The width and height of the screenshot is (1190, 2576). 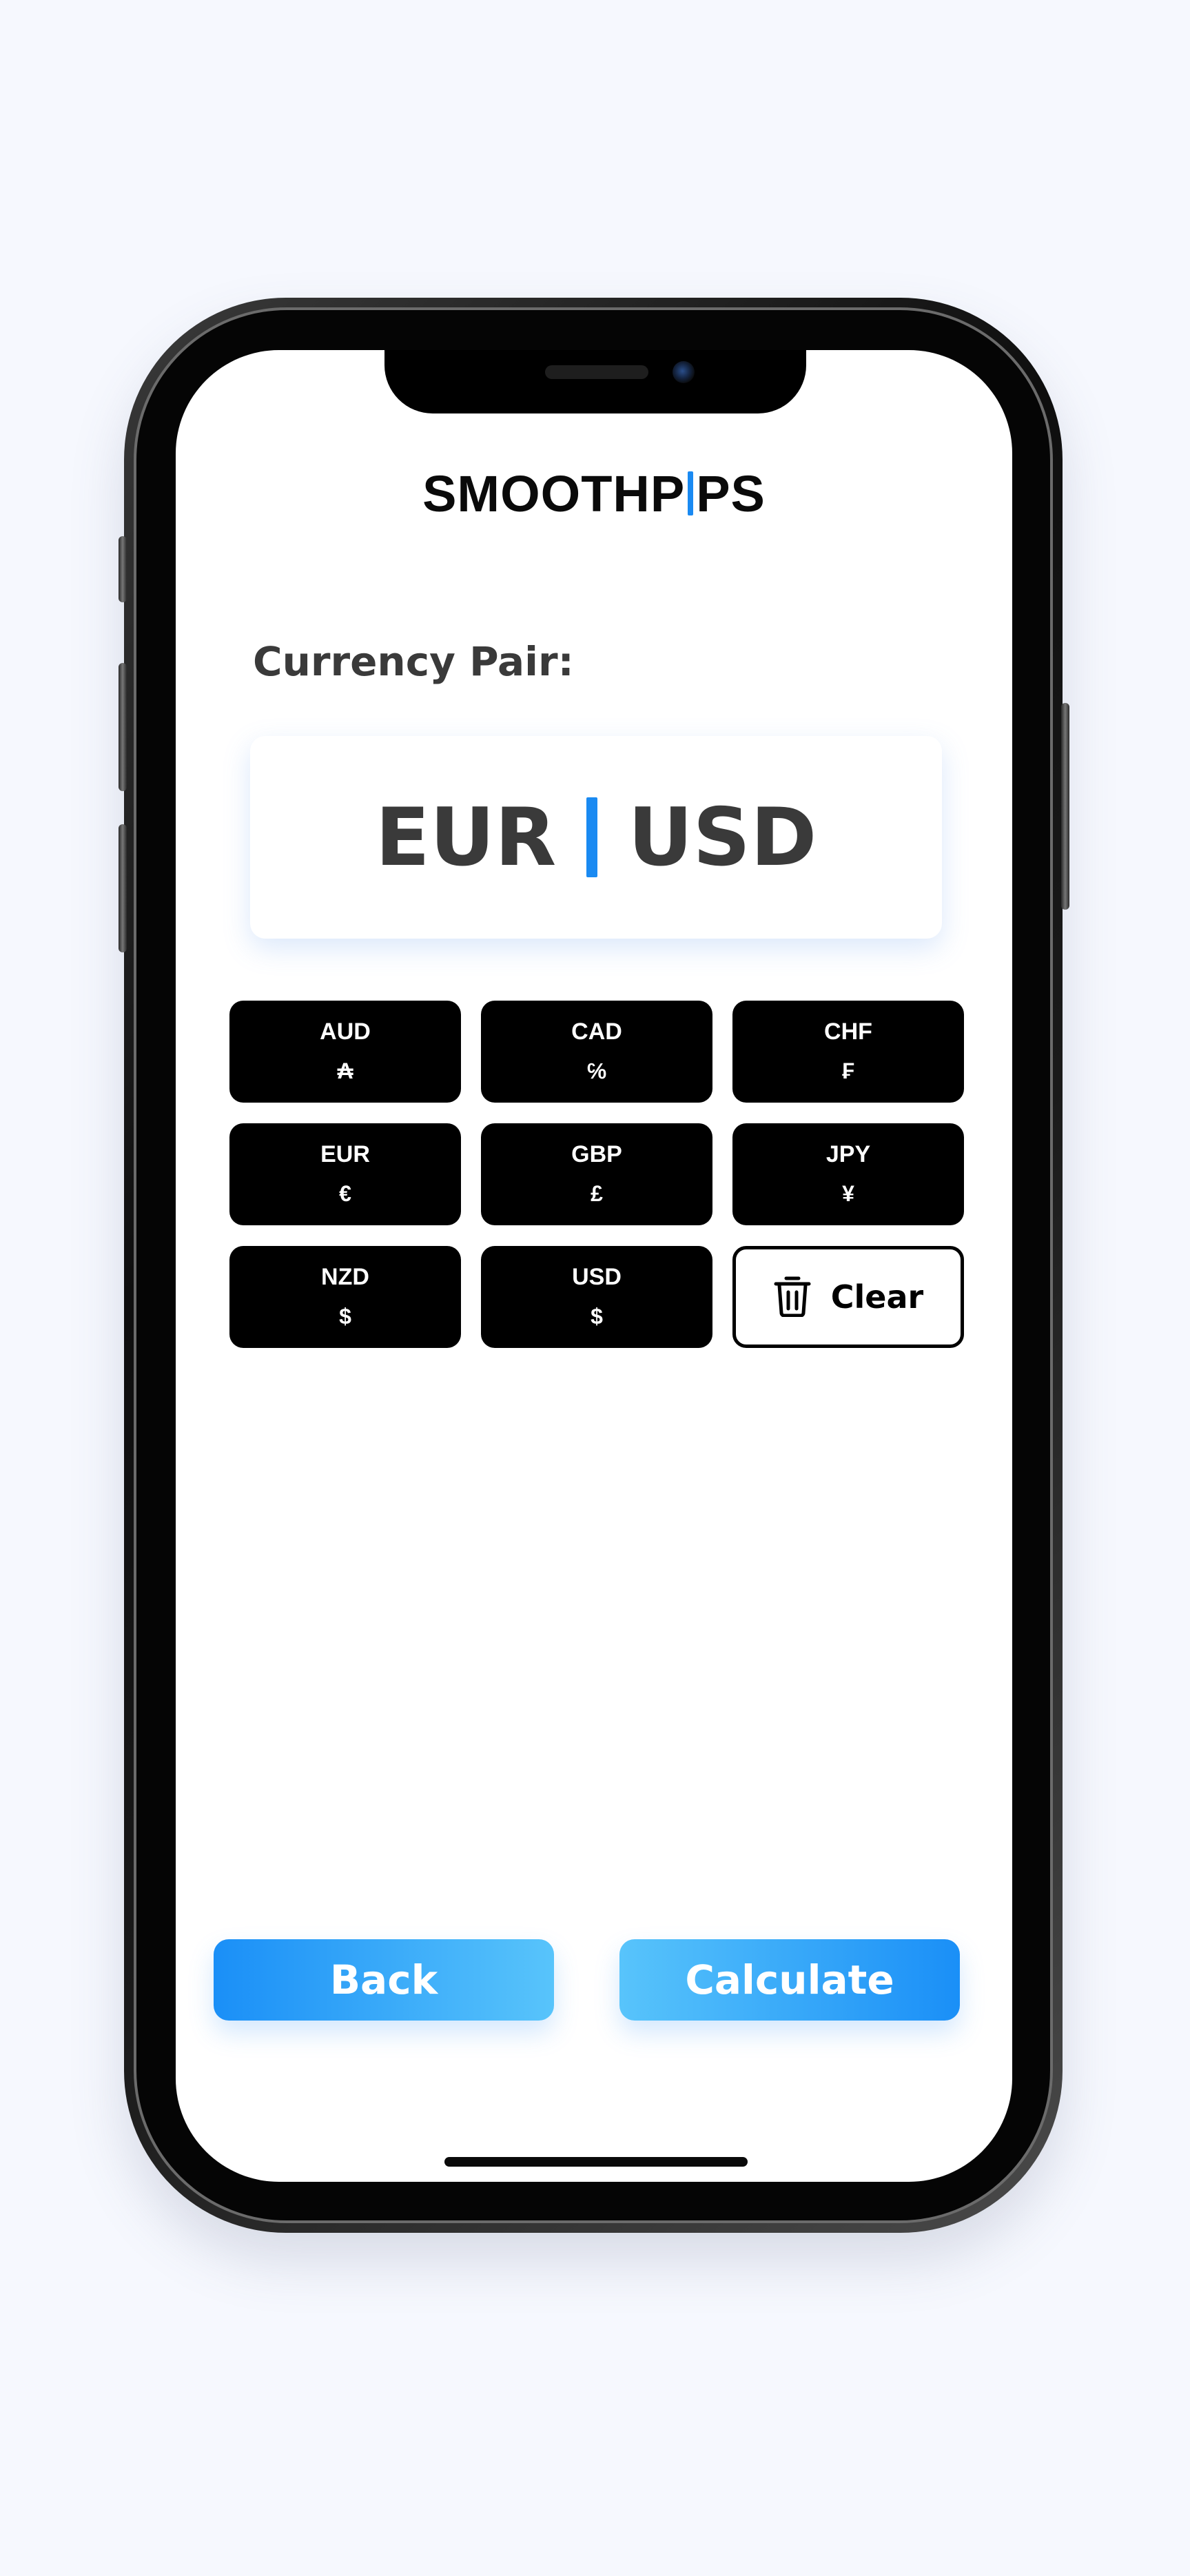 What do you see at coordinates (345, 1277) in the screenshot?
I see `currency-code: NZD` at bounding box center [345, 1277].